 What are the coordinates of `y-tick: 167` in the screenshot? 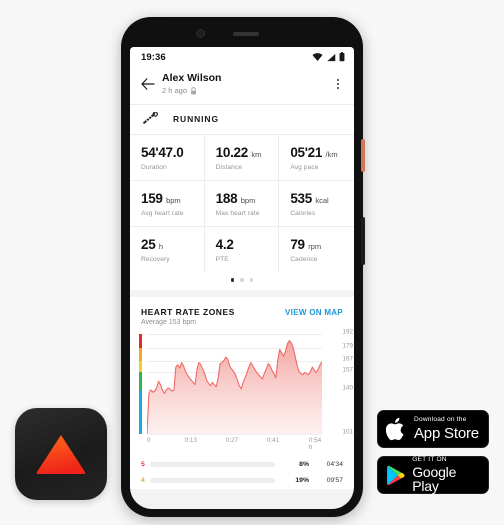 It's located at (347, 358).